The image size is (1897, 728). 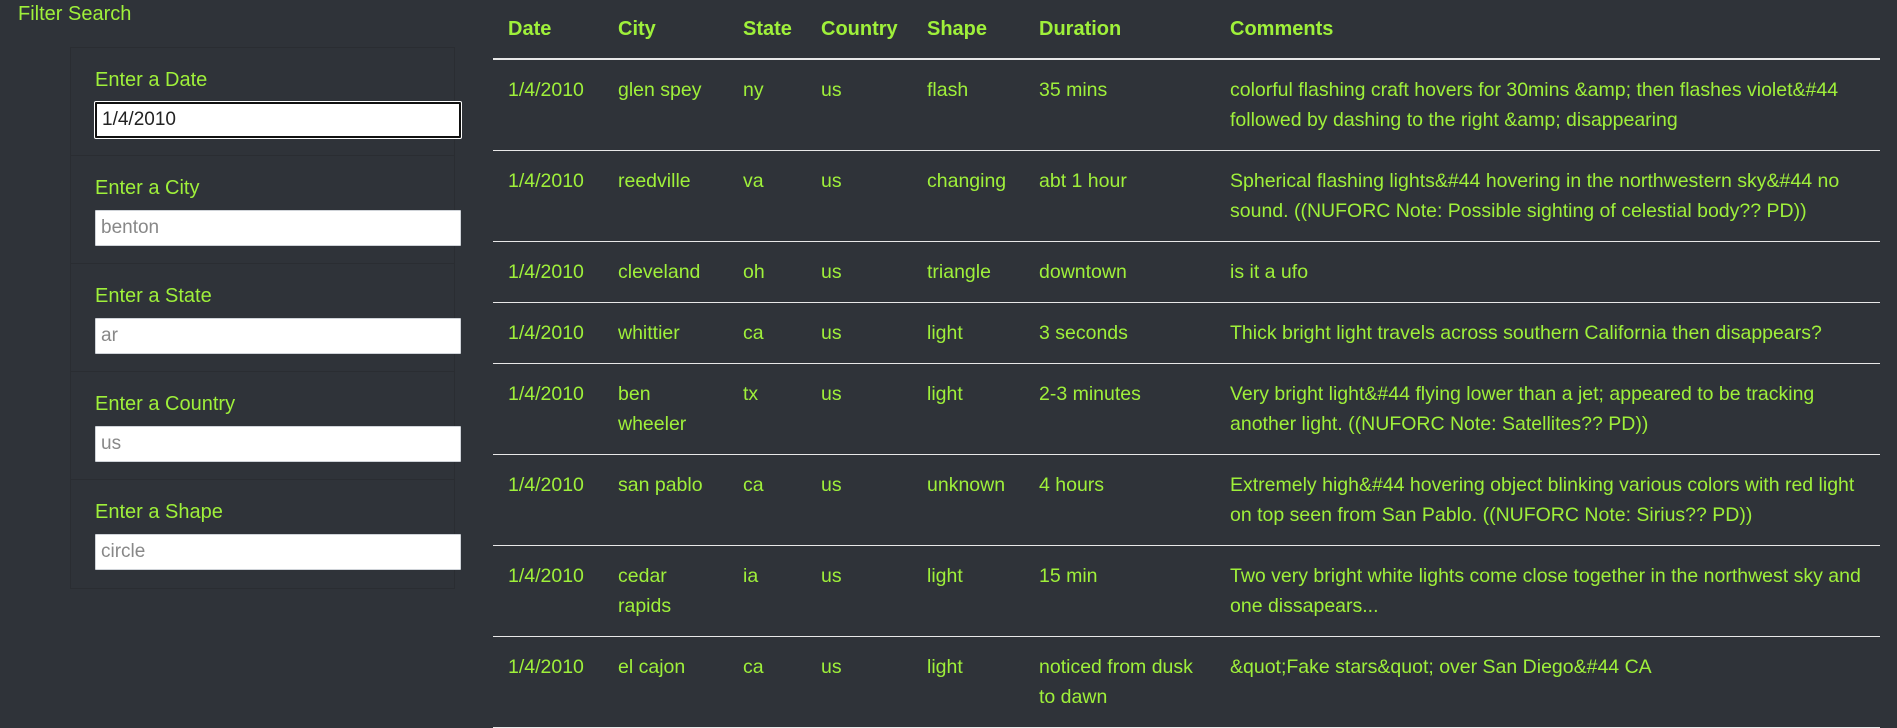 I want to click on header-city: City, so click(x=665, y=30).